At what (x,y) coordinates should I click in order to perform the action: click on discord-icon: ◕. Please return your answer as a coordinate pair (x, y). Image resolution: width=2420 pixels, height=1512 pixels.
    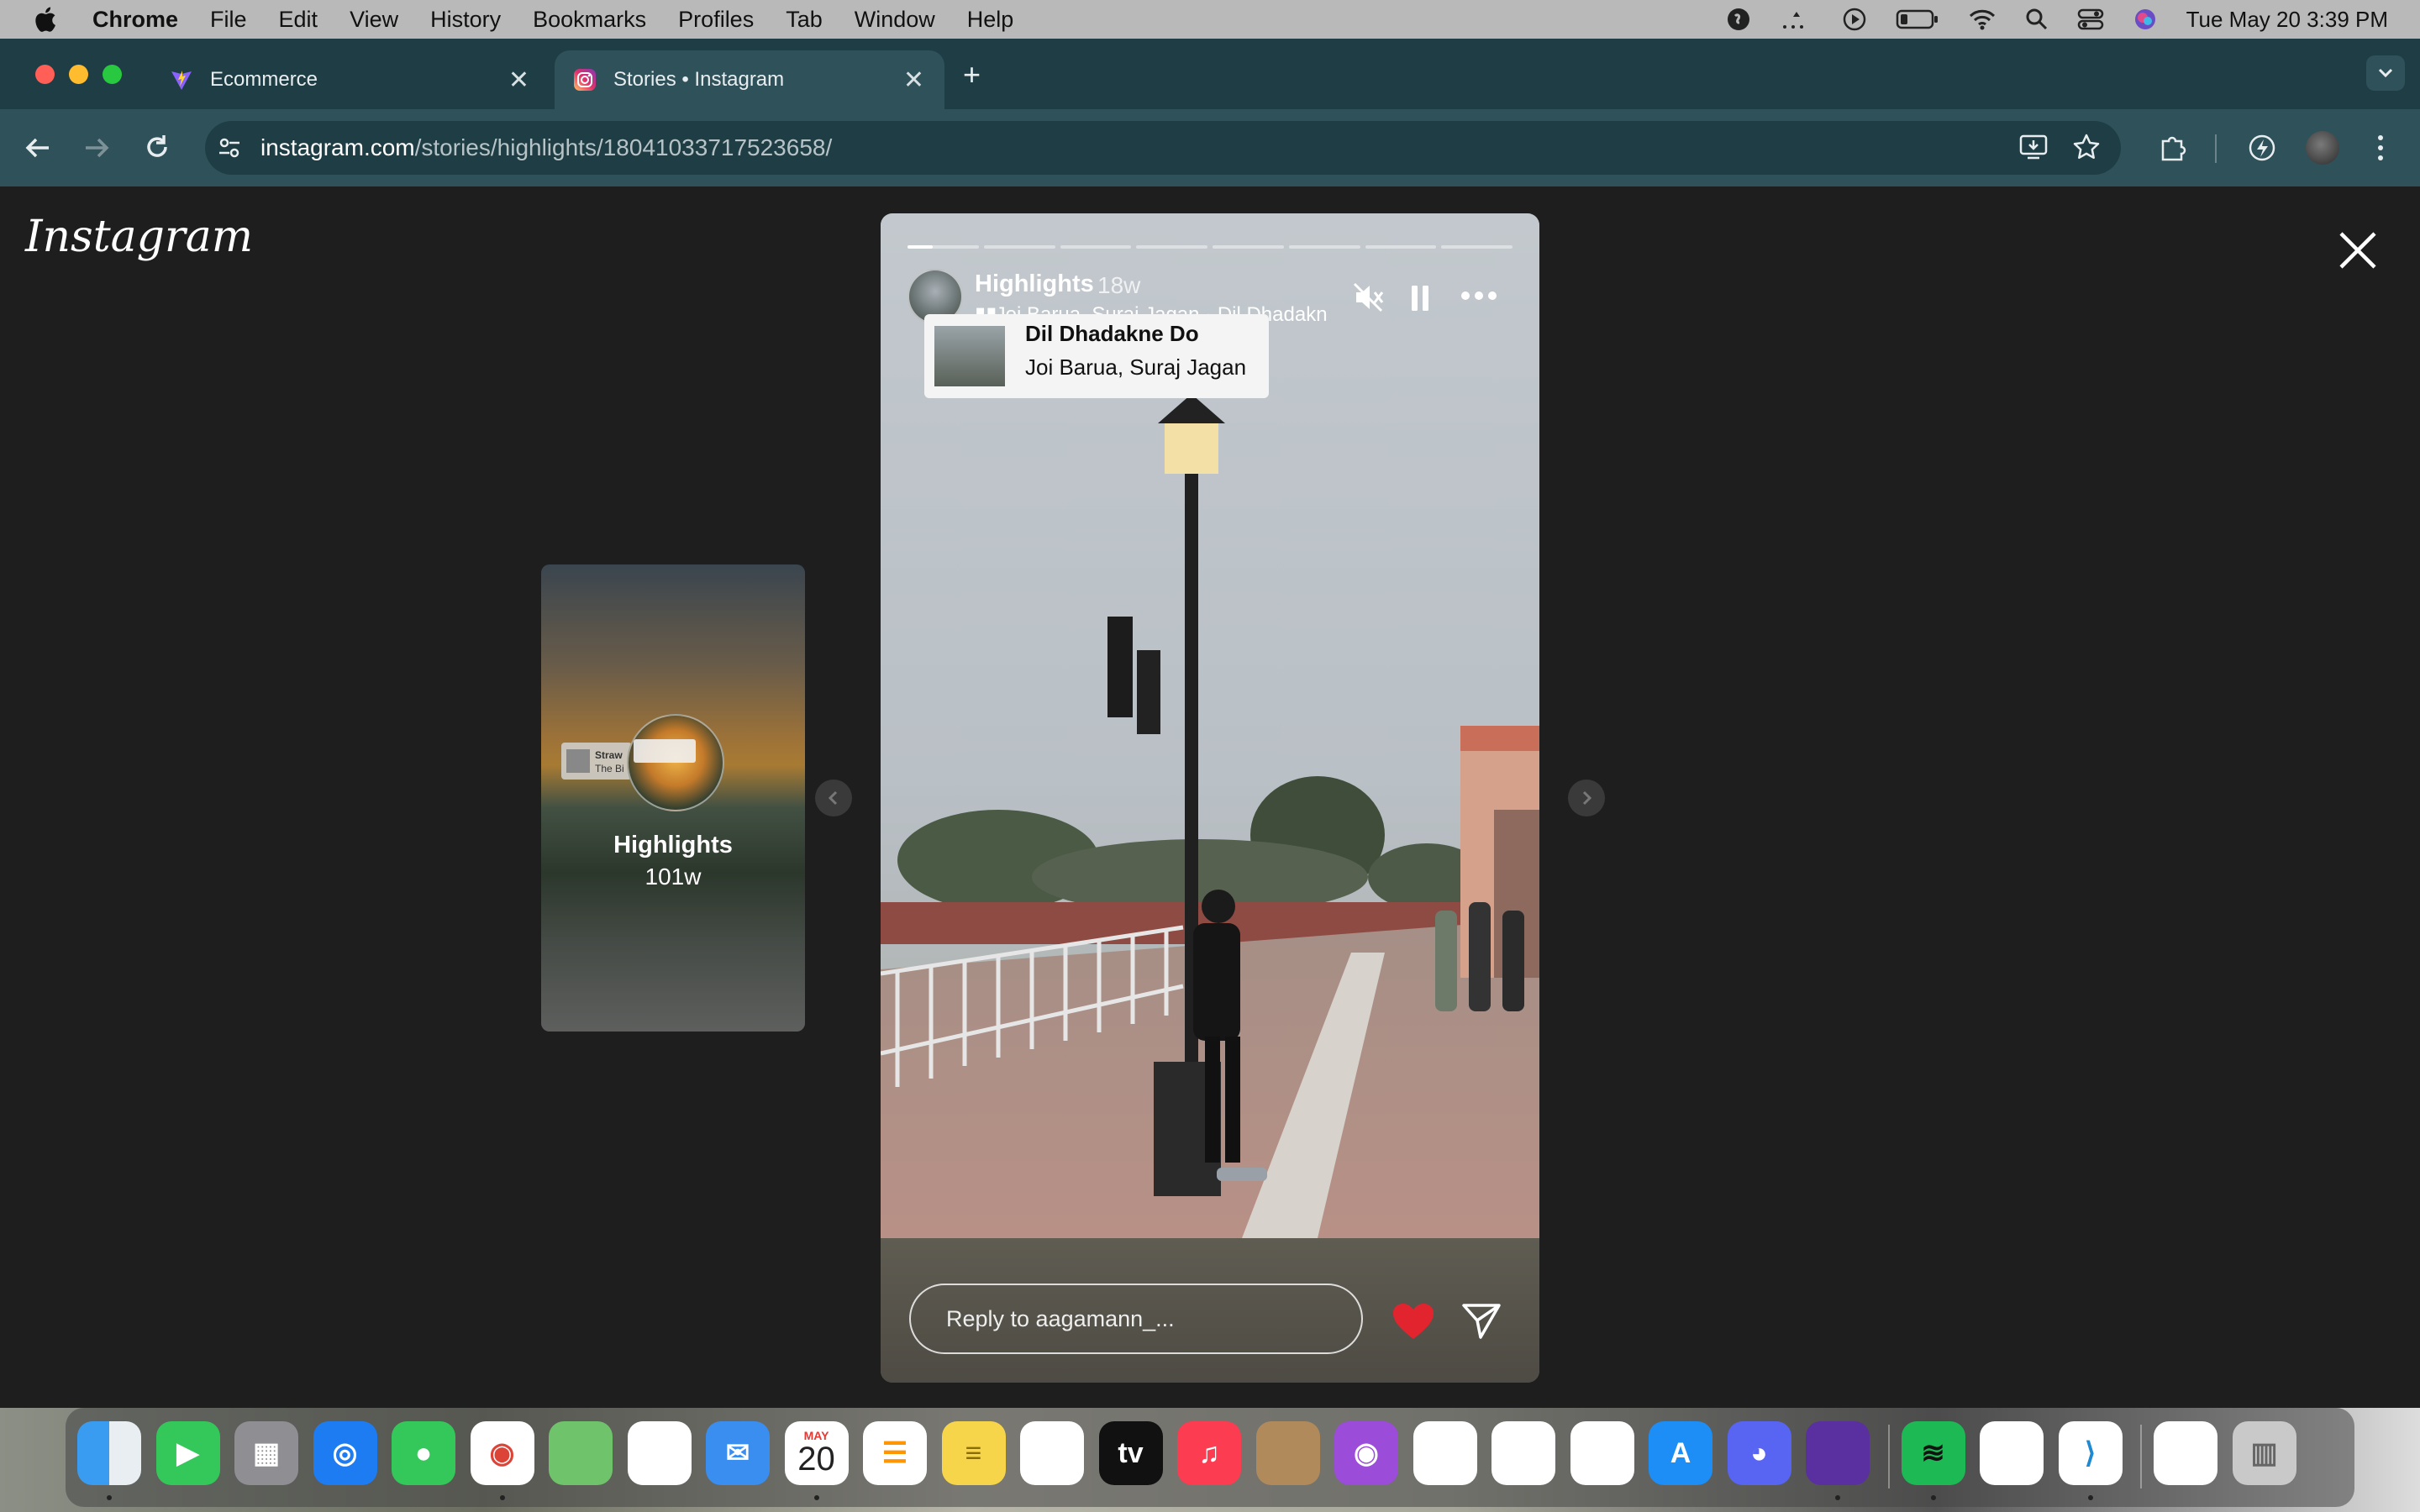
    Looking at the image, I should click on (1759, 1453).